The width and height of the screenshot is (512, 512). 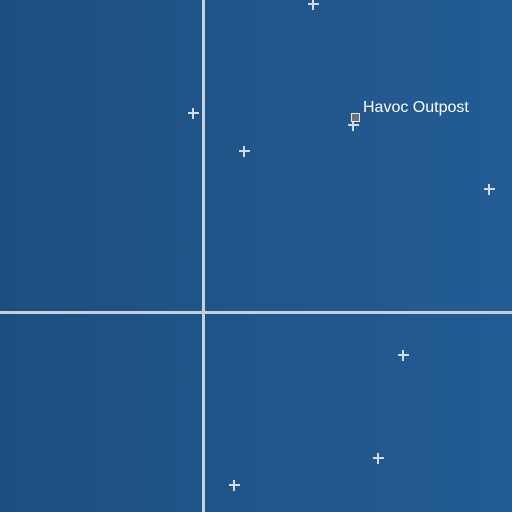 What do you see at coordinates (256, 312) in the screenshot?
I see `grid-line-horizontal` at bounding box center [256, 312].